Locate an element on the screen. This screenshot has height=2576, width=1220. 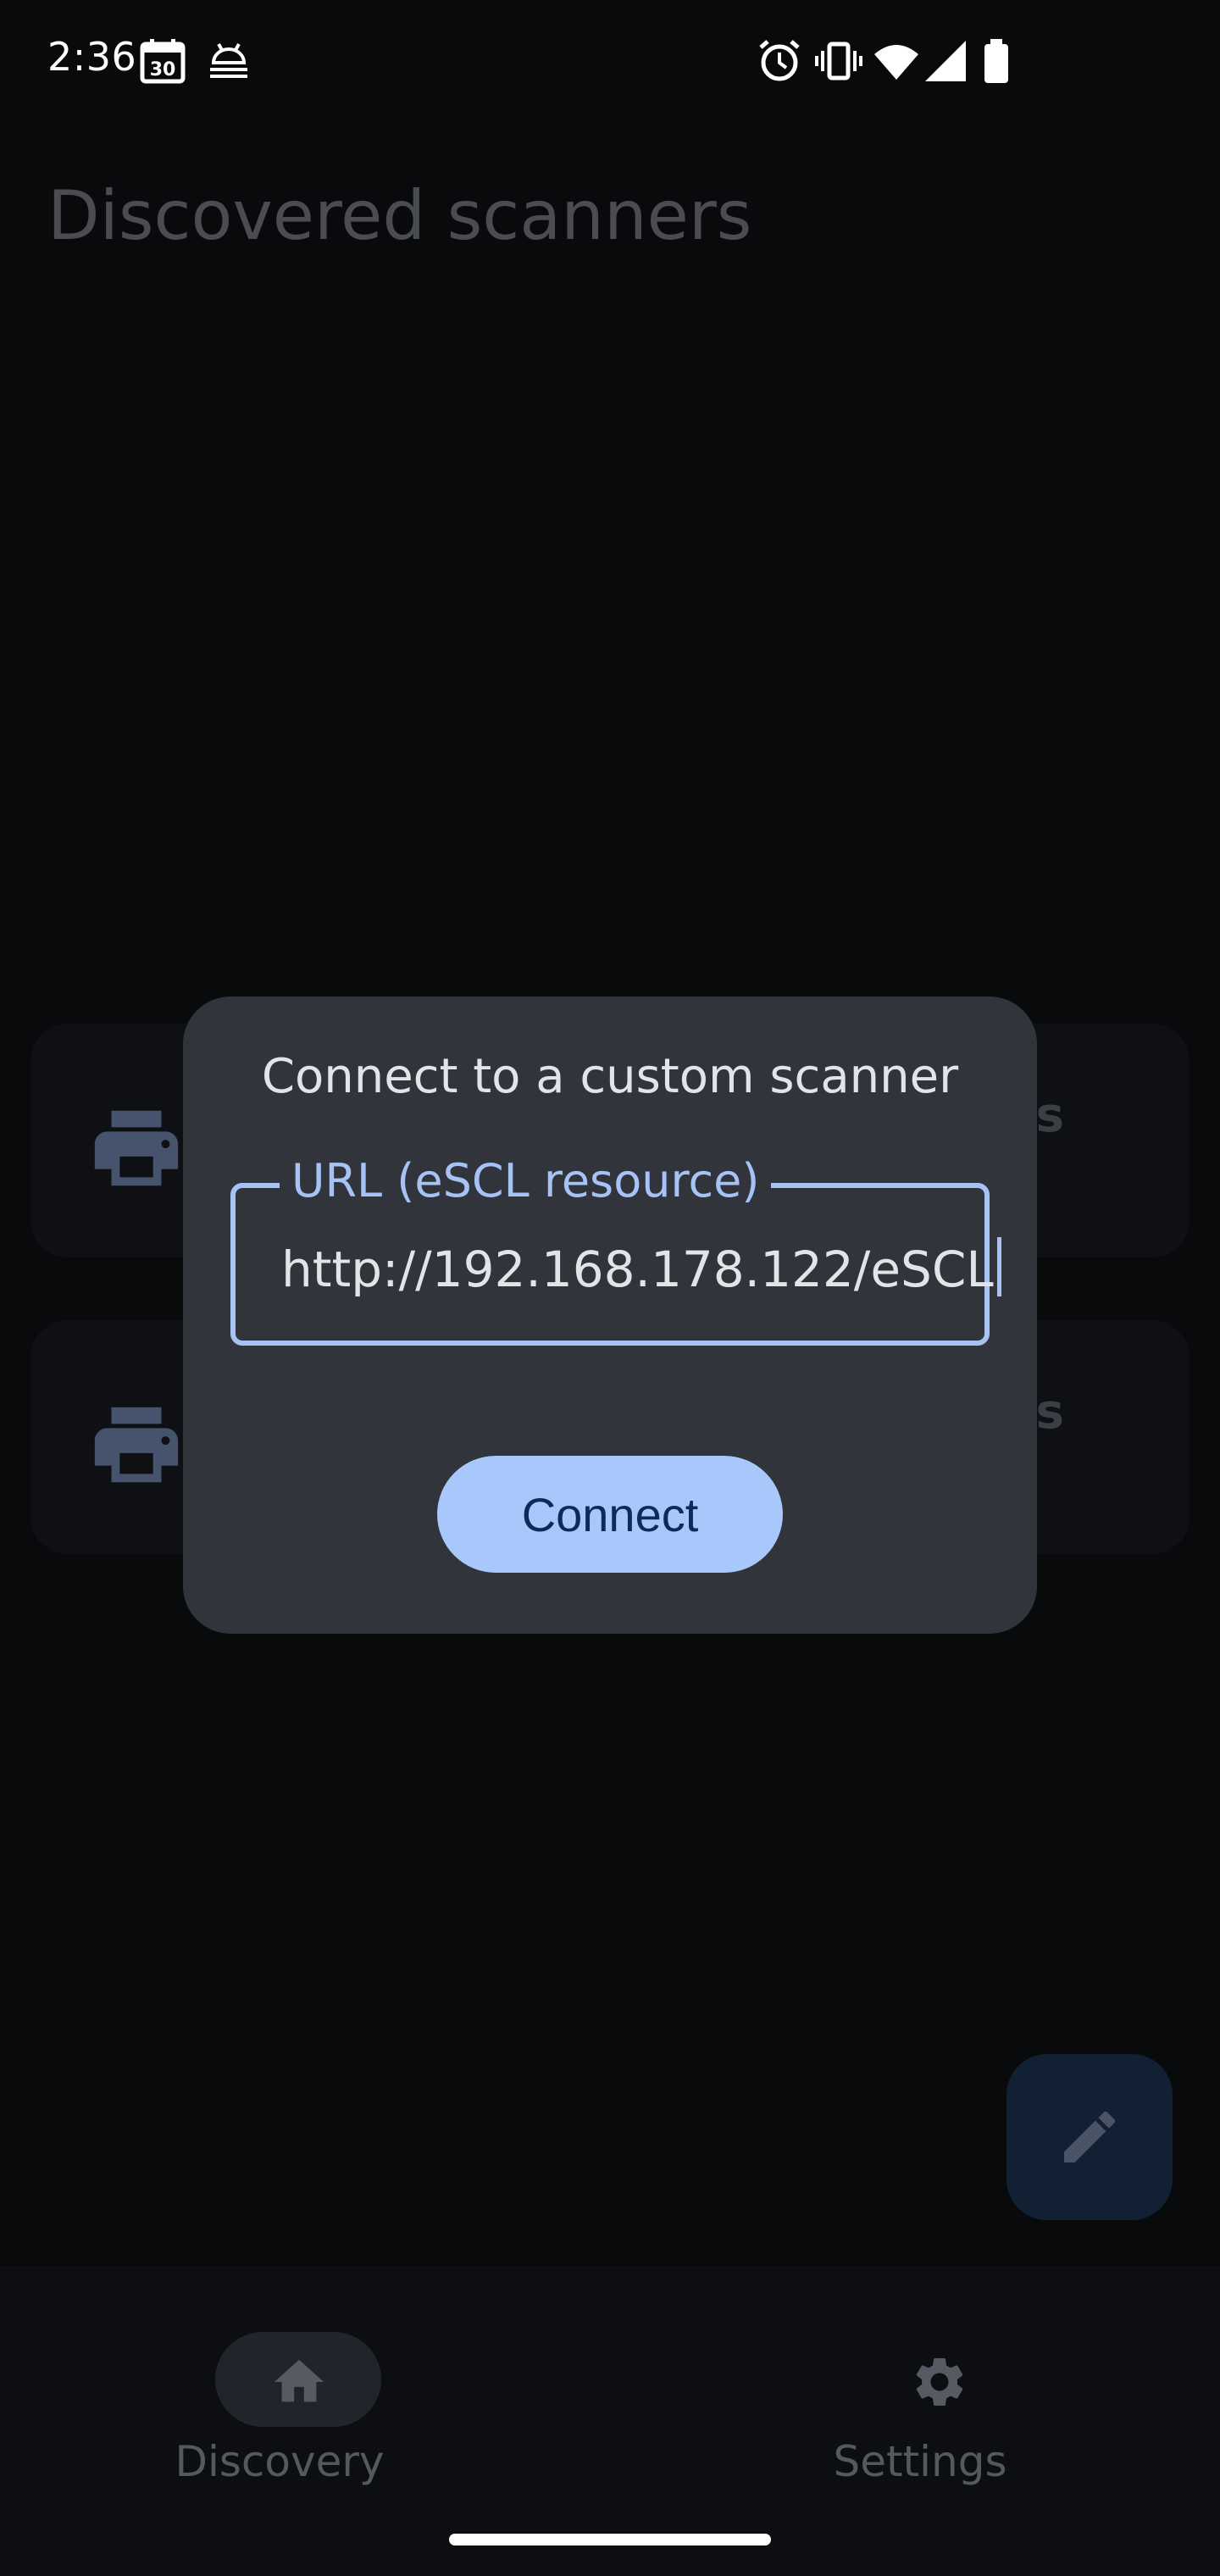
dialog-title: Connect to a custom scanner is located at coordinates (610, 1076).